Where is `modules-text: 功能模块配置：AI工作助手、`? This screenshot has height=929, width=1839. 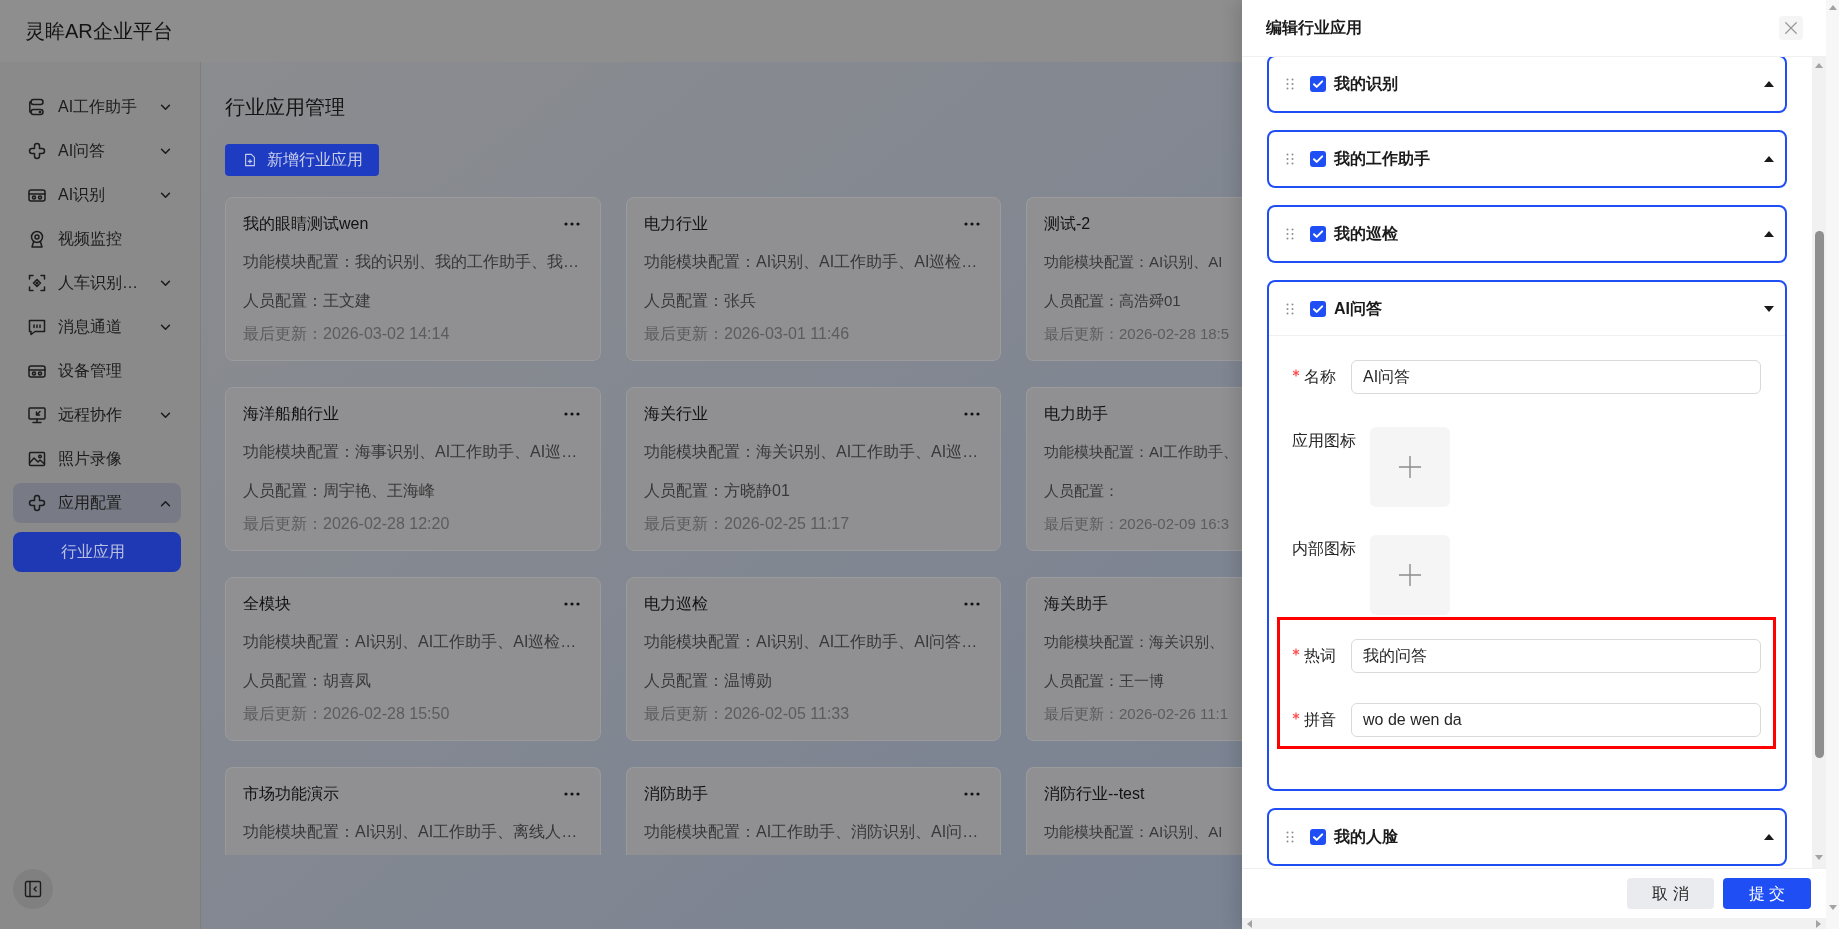
modules-text: 功能模块配置：AI工作助手、 is located at coordinates (1141, 452).